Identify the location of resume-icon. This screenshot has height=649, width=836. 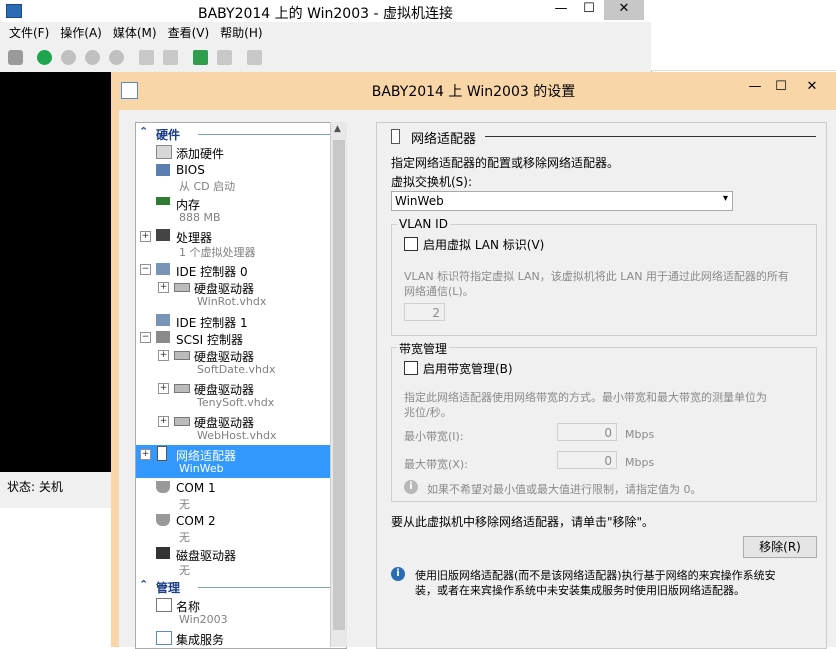
(170, 57).